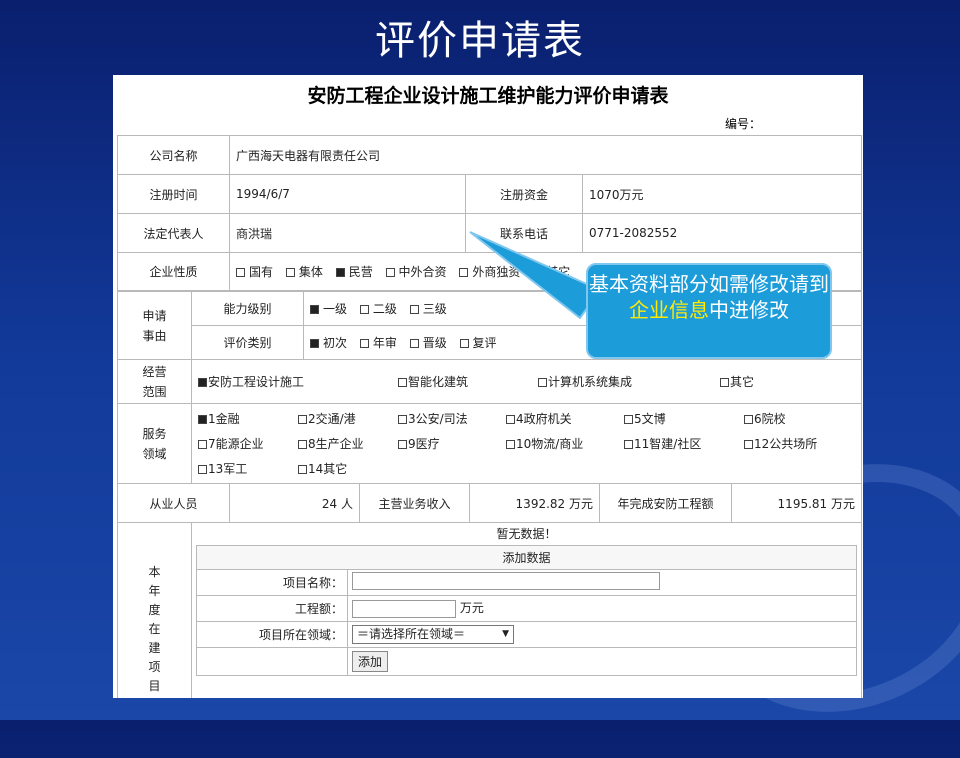 The height and width of the screenshot is (758, 960). Describe the element at coordinates (414, 503) in the screenshot. I see `revenue-label: 主营业务收入` at that location.